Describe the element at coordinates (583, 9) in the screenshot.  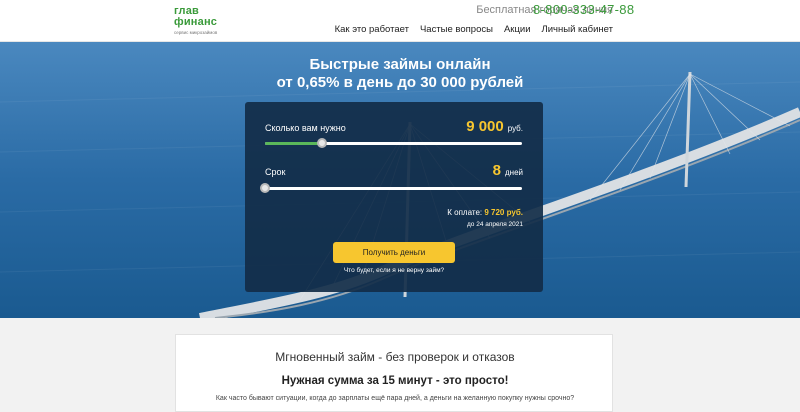
I see `phone-link: 8-800-333-47-88` at that location.